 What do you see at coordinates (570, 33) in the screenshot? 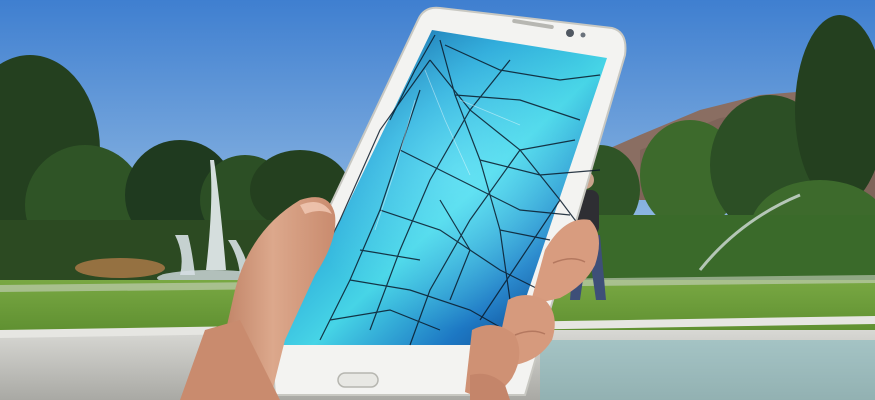
I see `front-camera-icon` at bounding box center [570, 33].